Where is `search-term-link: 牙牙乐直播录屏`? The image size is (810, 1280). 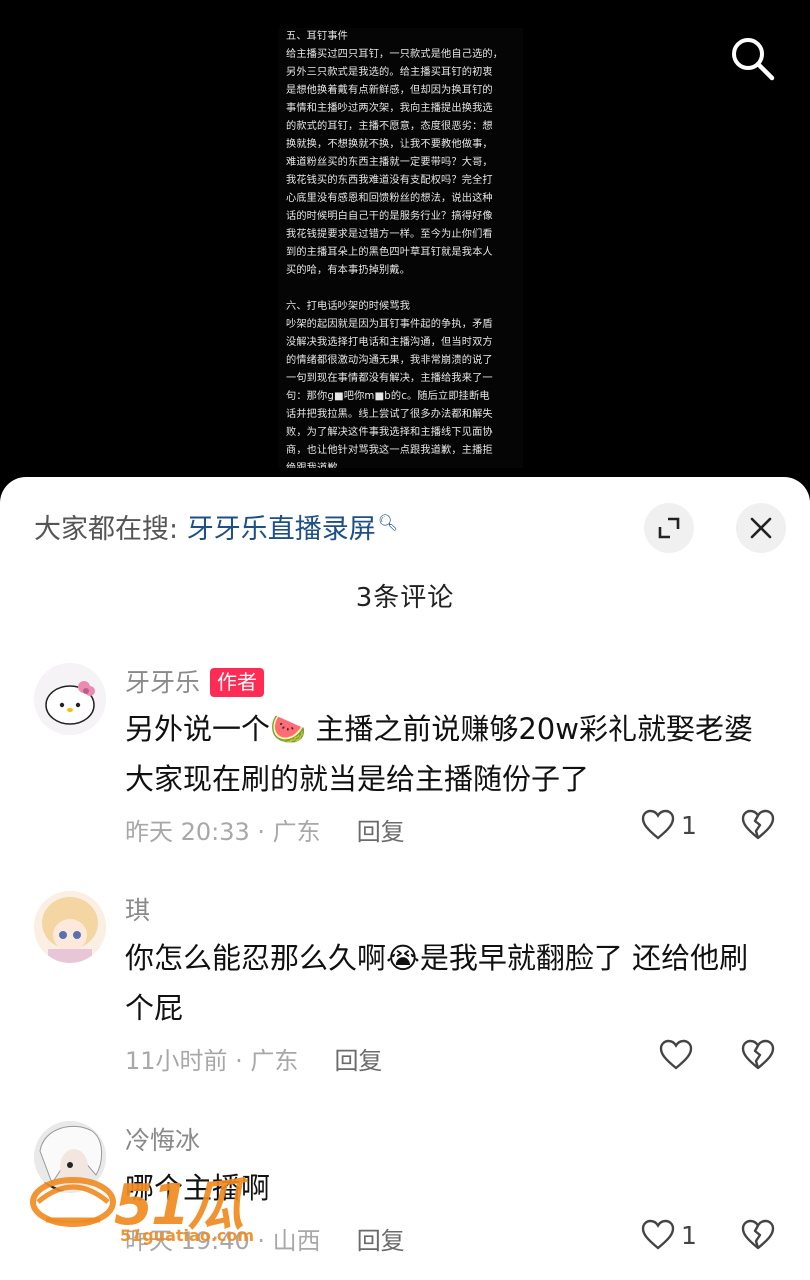
search-term-link: 牙牙乐直播录屏 is located at coordinates (281, 529).